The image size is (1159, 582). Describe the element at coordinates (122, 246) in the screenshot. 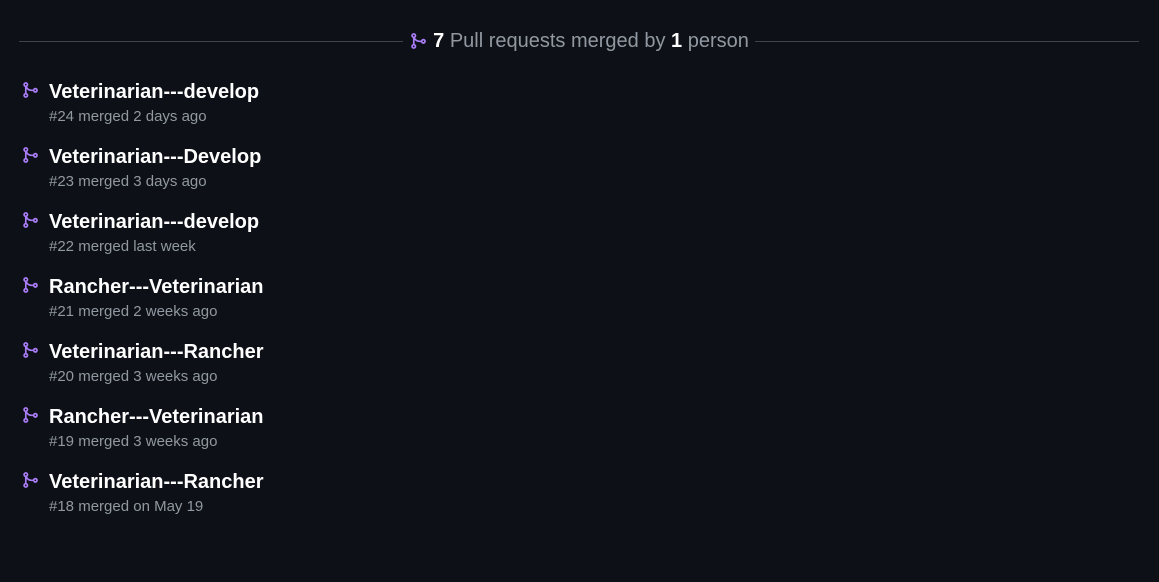

I see `pull-request-meta: #22 merged last week` at that location.